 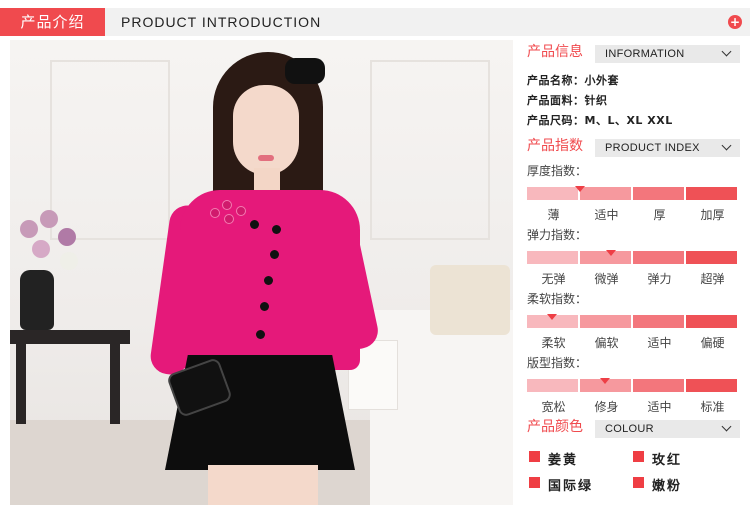 I want to click on index-tick-label: 厚, so click(x=659, y=215).